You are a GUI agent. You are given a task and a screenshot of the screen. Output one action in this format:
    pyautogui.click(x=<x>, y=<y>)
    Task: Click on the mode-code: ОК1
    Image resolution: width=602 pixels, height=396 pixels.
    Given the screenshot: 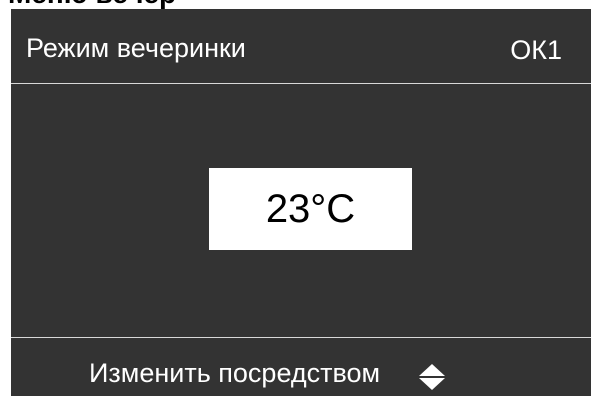 What is the action you would take?
    pyautogui.click(x=536, y=50)
    